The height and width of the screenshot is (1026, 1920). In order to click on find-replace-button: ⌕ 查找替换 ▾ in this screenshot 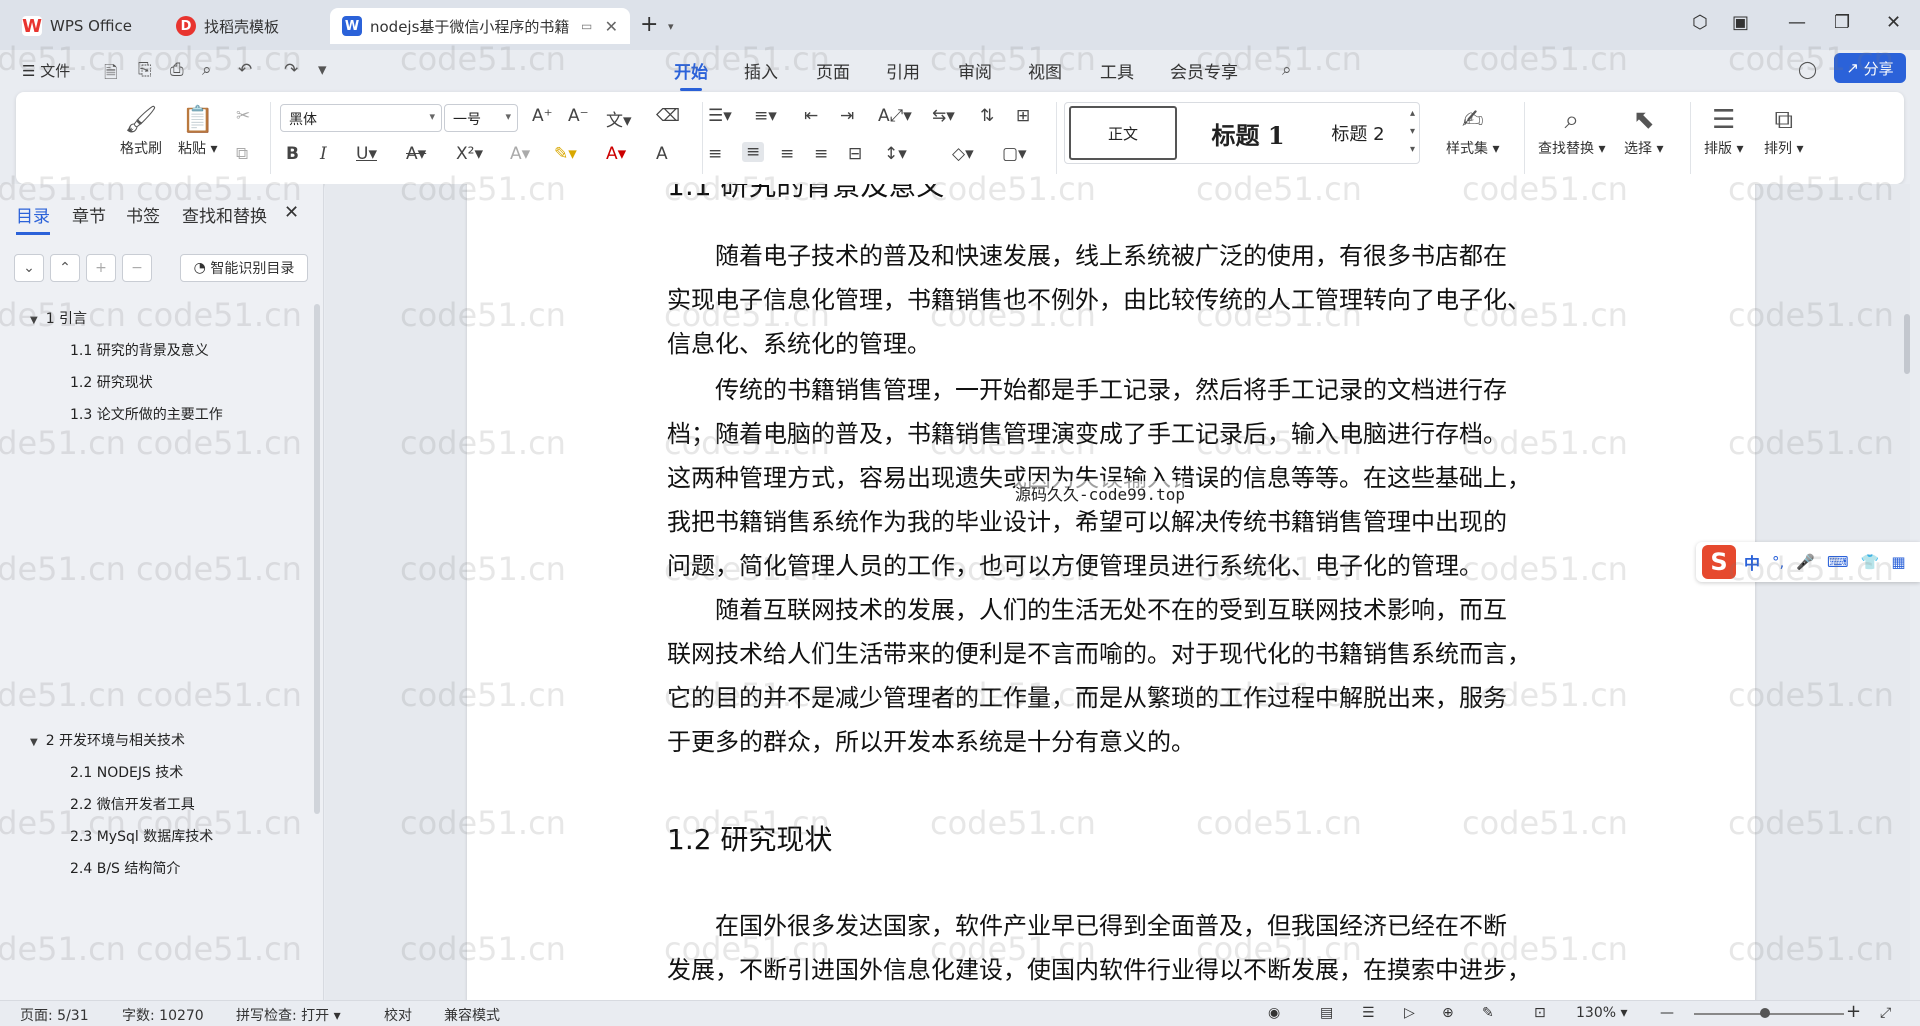, I will do `click(1571, 130)`.